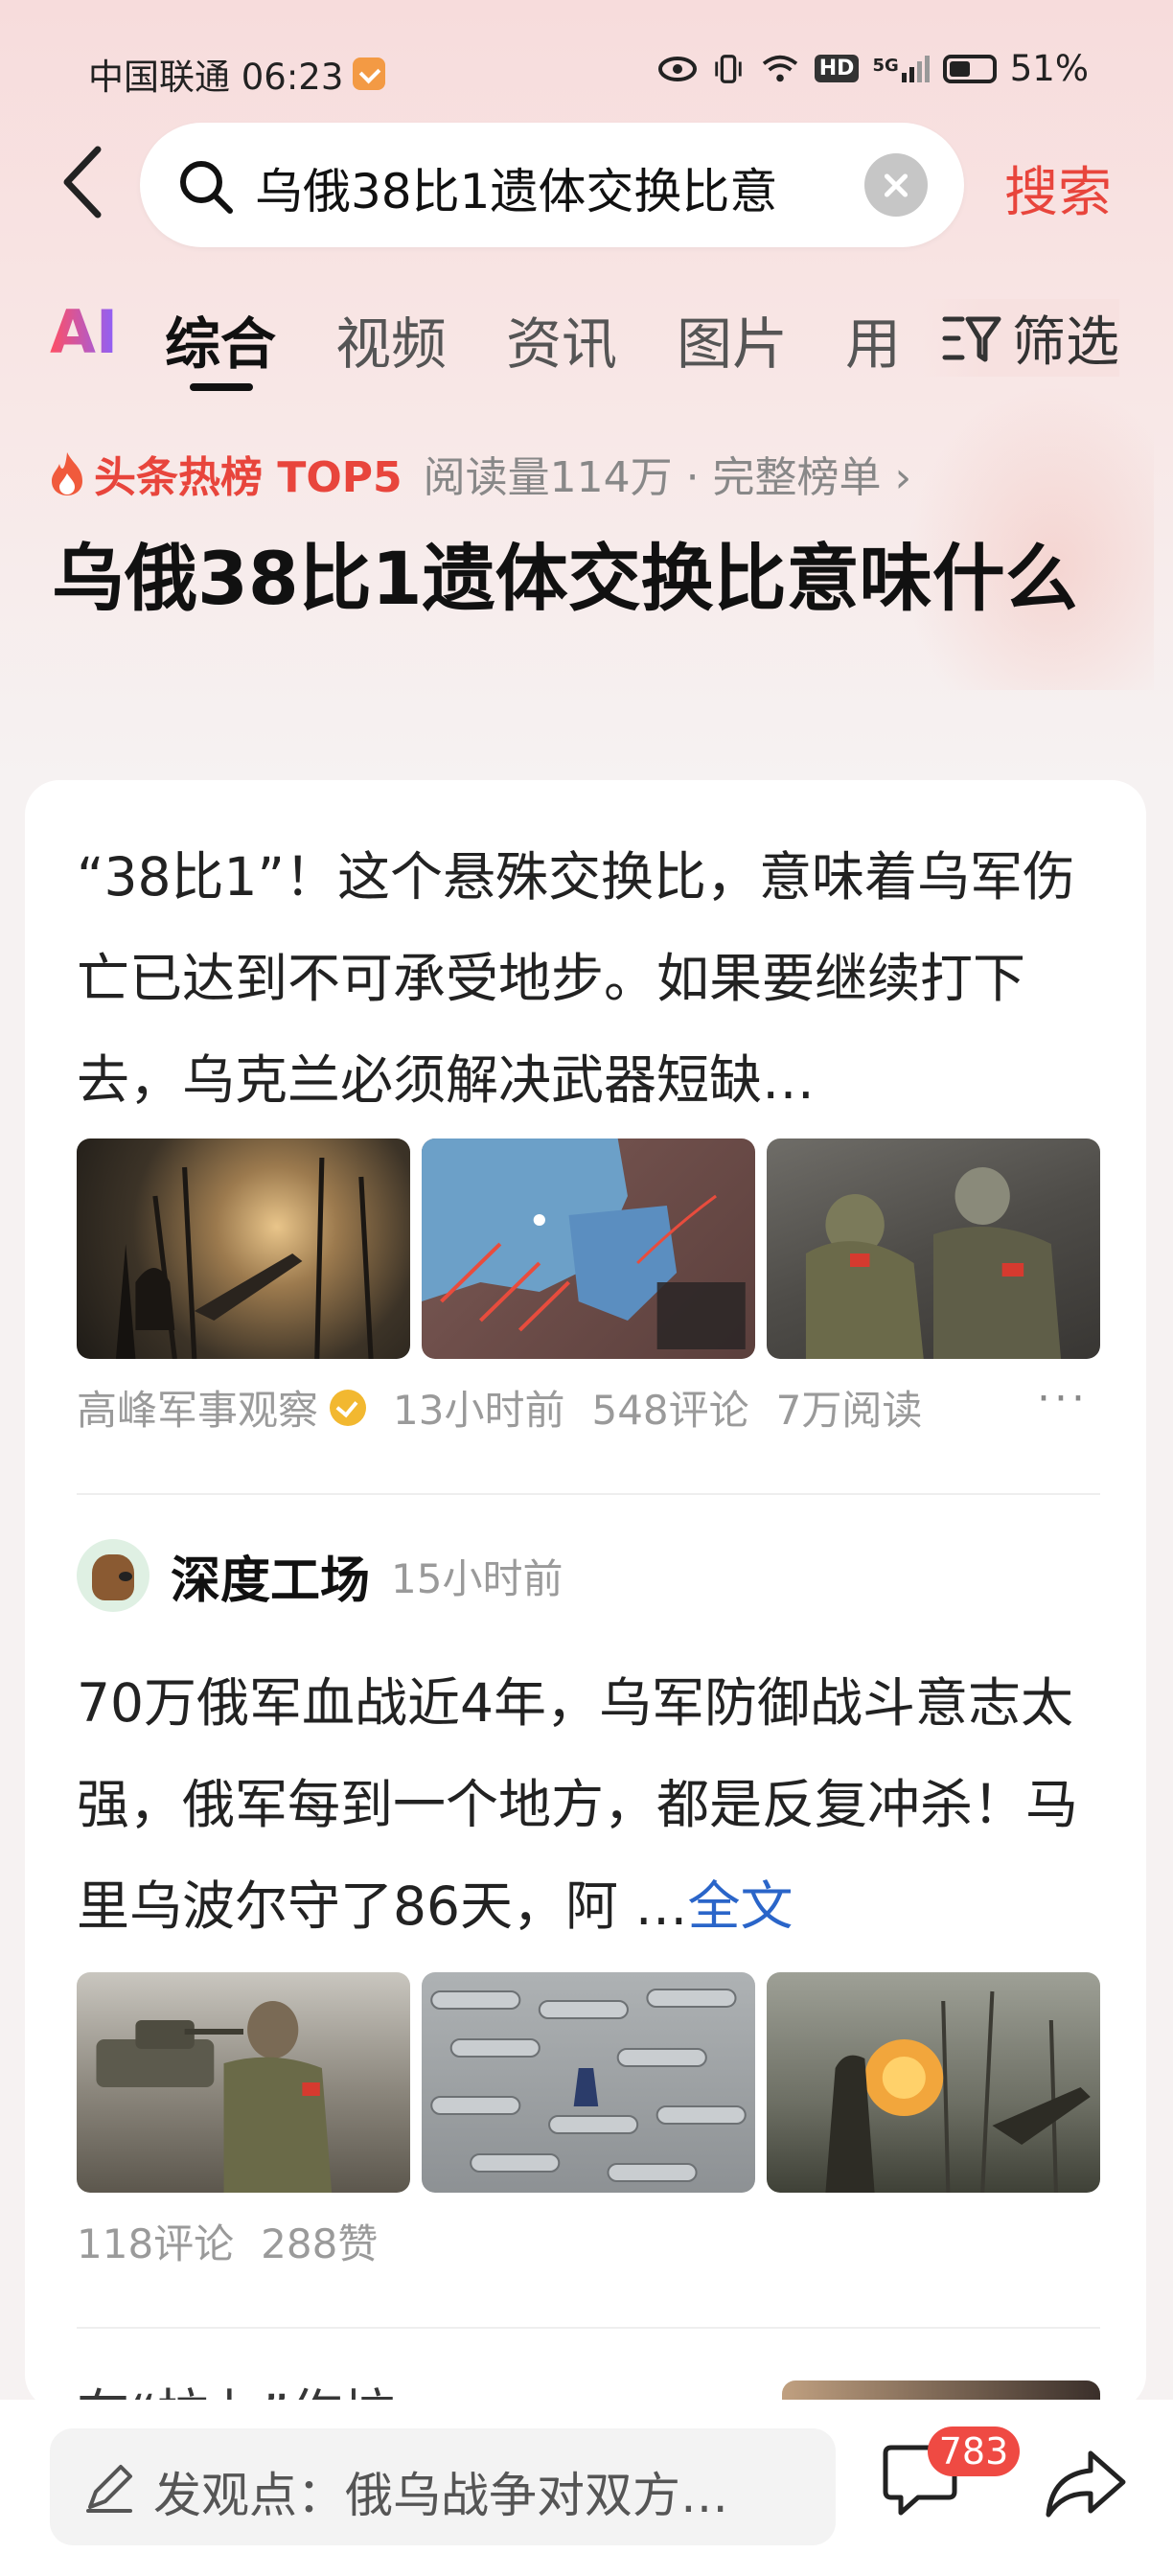 The height and width of the screenshot is (2576, 1173). Describe the element at coordinates (369, 74) in the screenshot. I see `shield-icon` at that location.